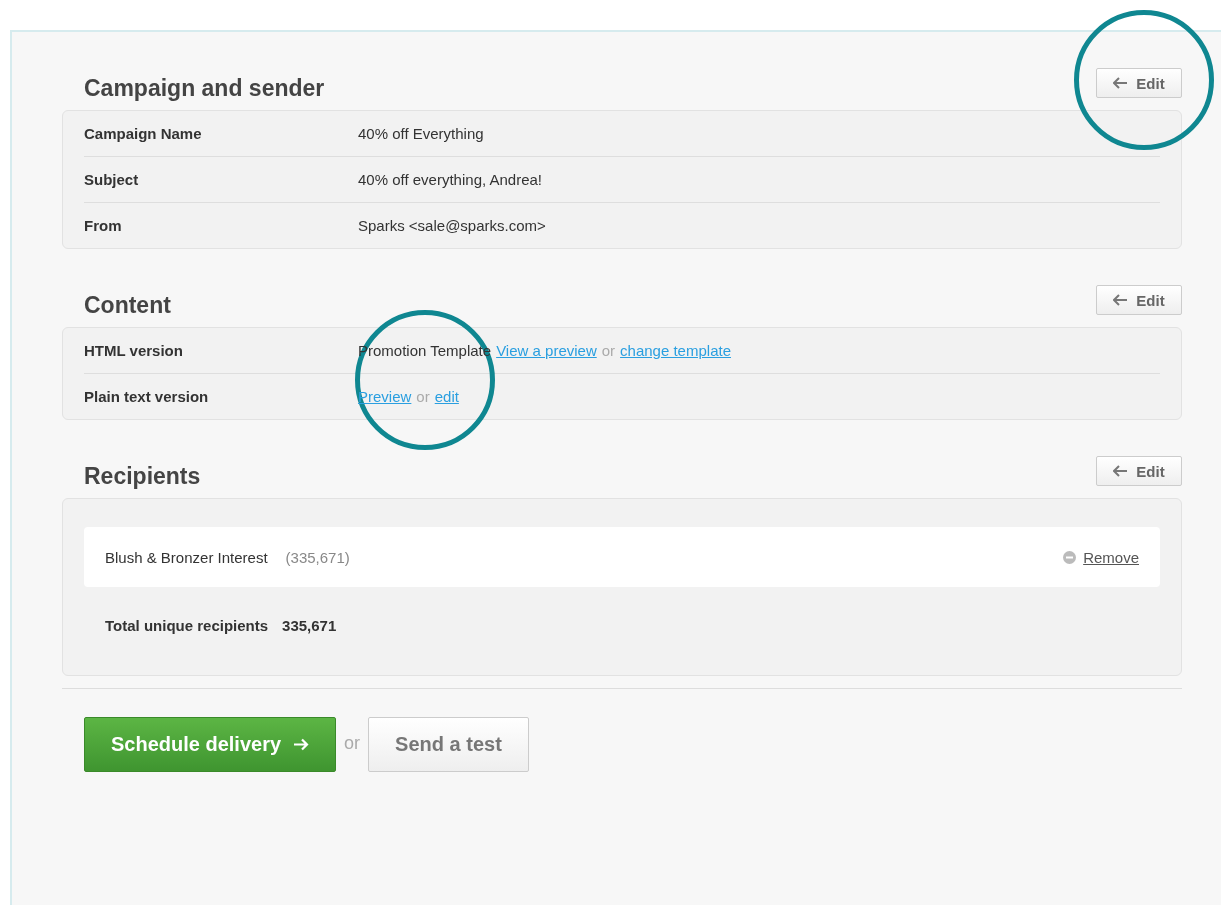 This screenshot has height=905, width=1221. What do you see at coordinates (452, 225) in the screenshot?
I see `field-value: Sparks <sale@sparks.com>` at bounding box center [452, 225].